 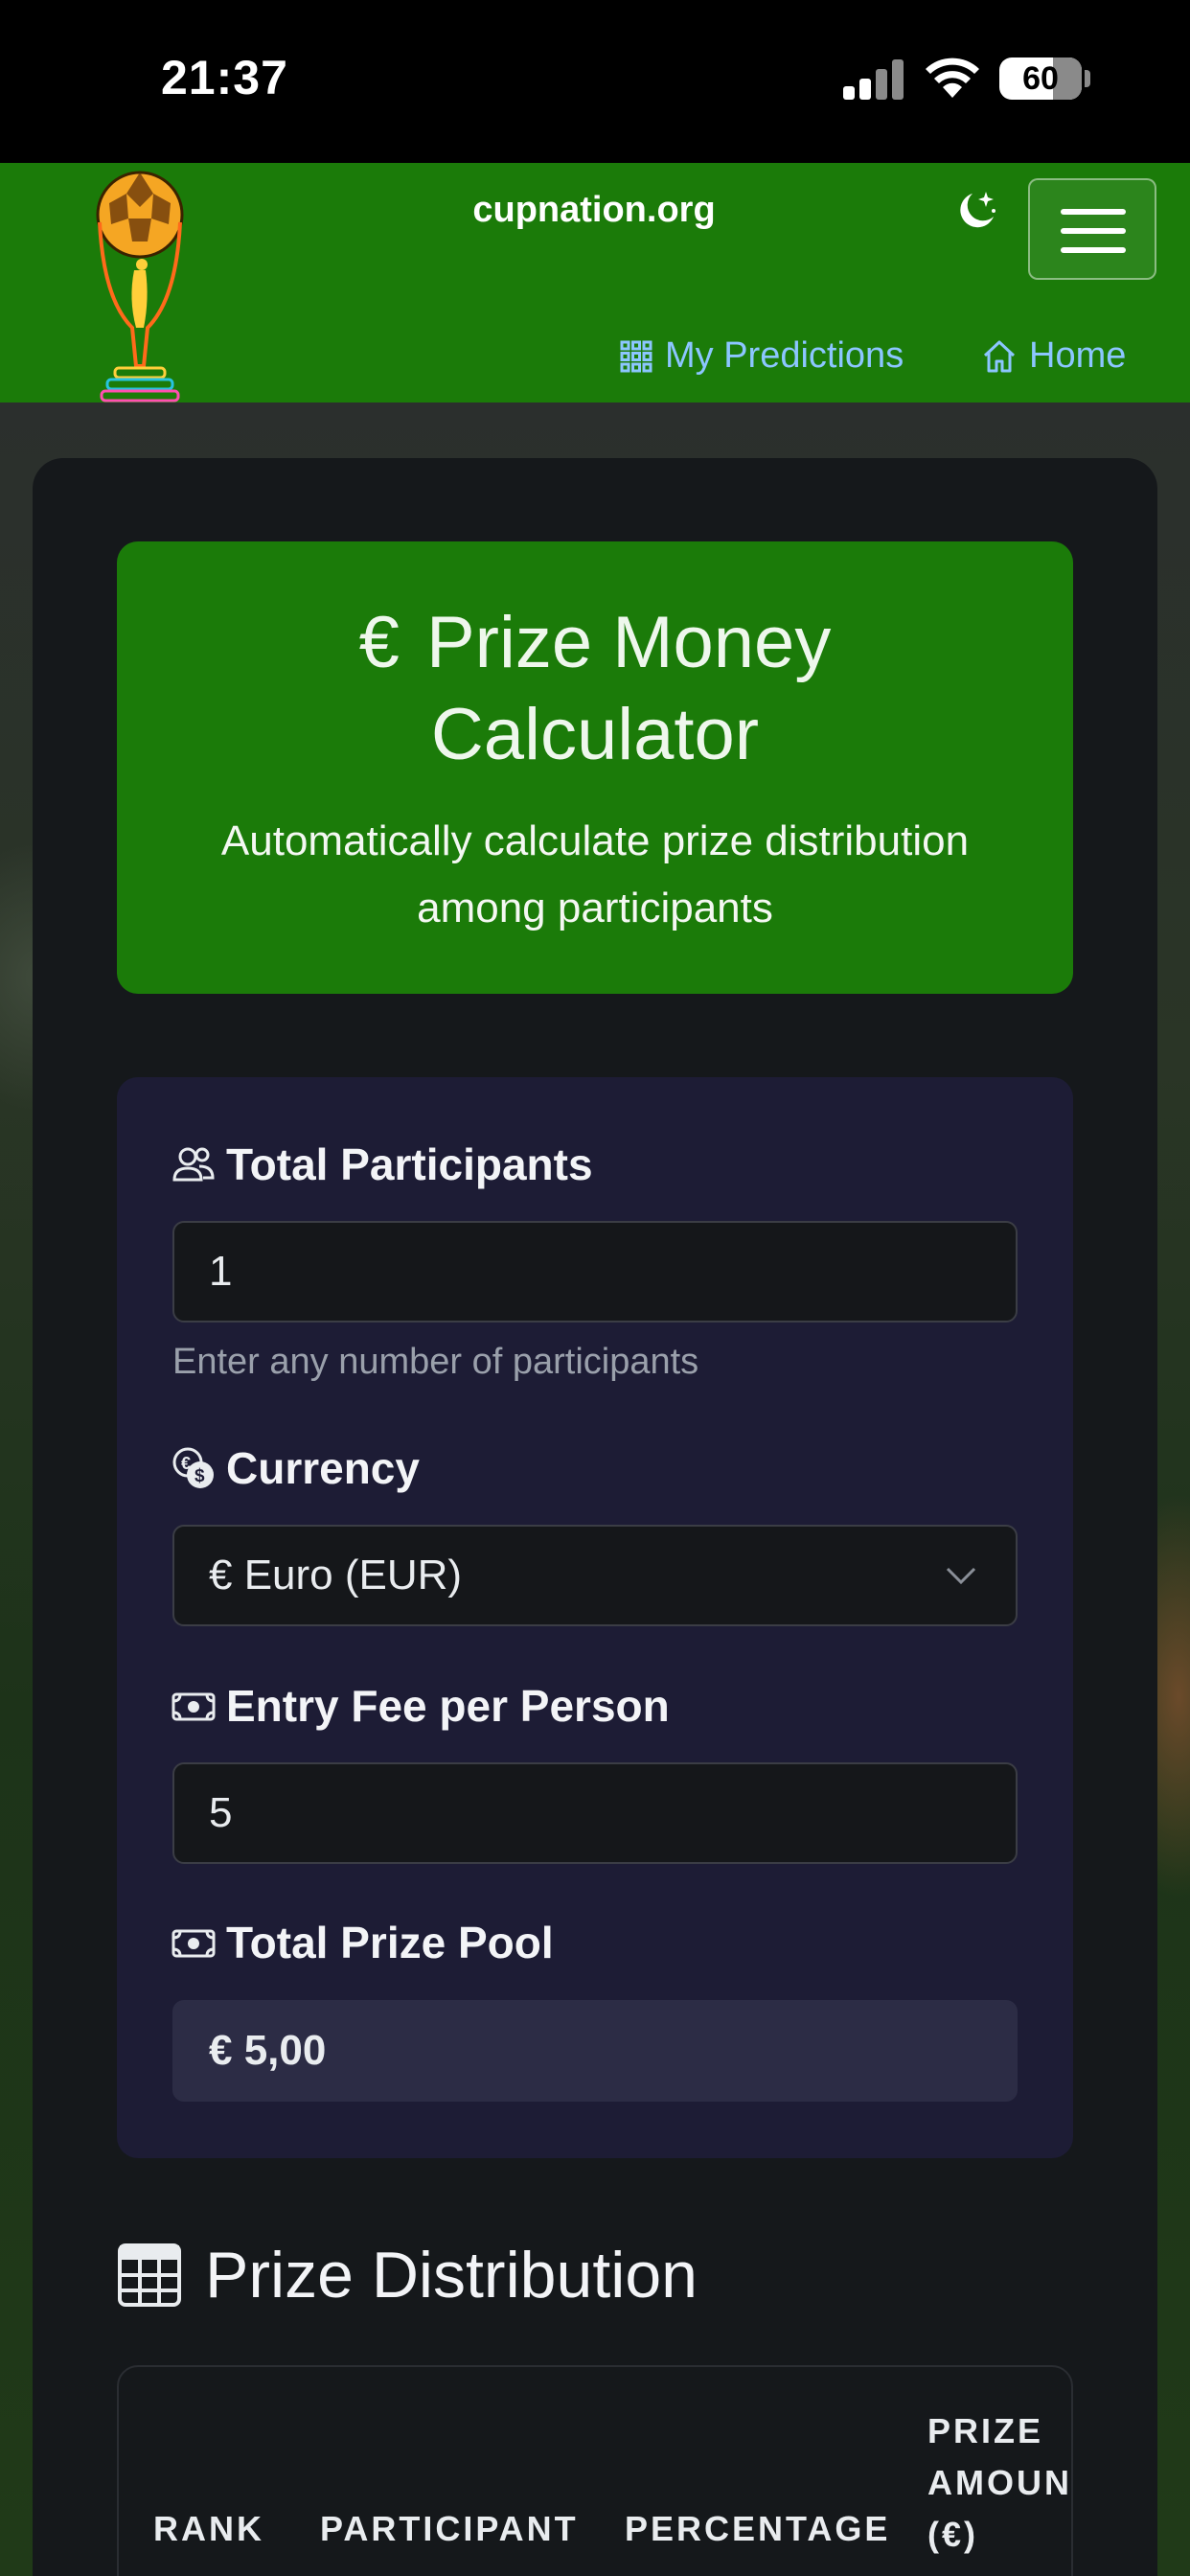 What do you see at coordinates (140, 285) in the screenshot?
I see `trophy-logo-icon` at bounding box center [140, 285].